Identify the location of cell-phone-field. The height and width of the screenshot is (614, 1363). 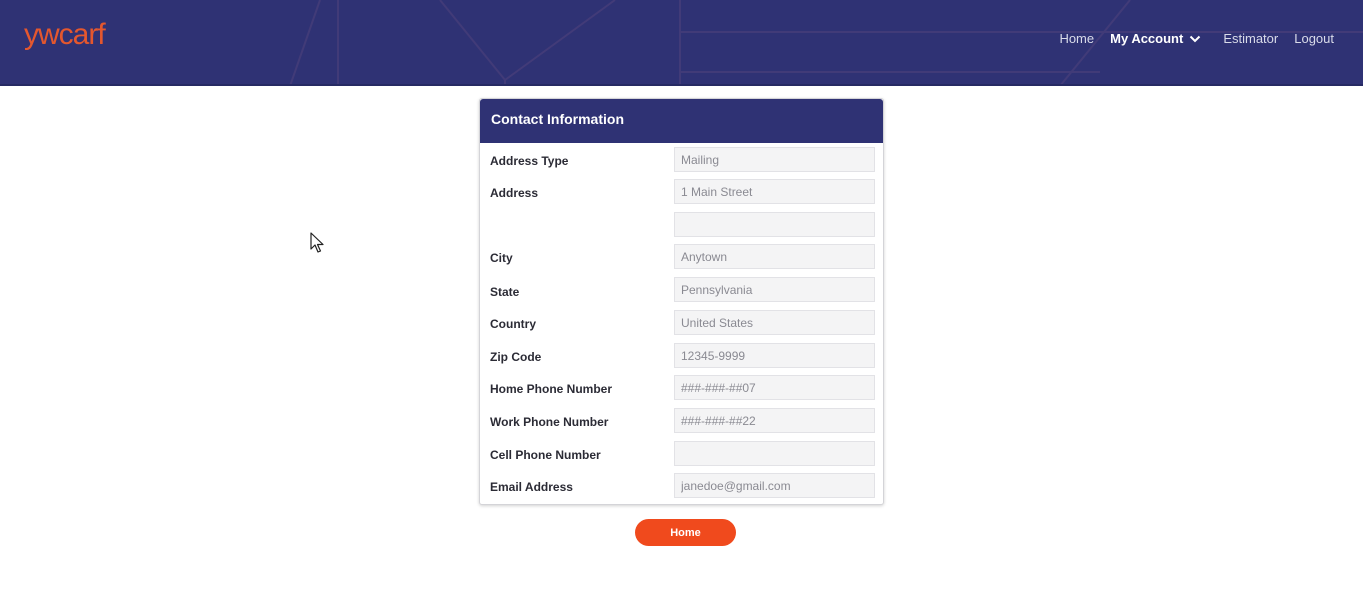
(774, 453).